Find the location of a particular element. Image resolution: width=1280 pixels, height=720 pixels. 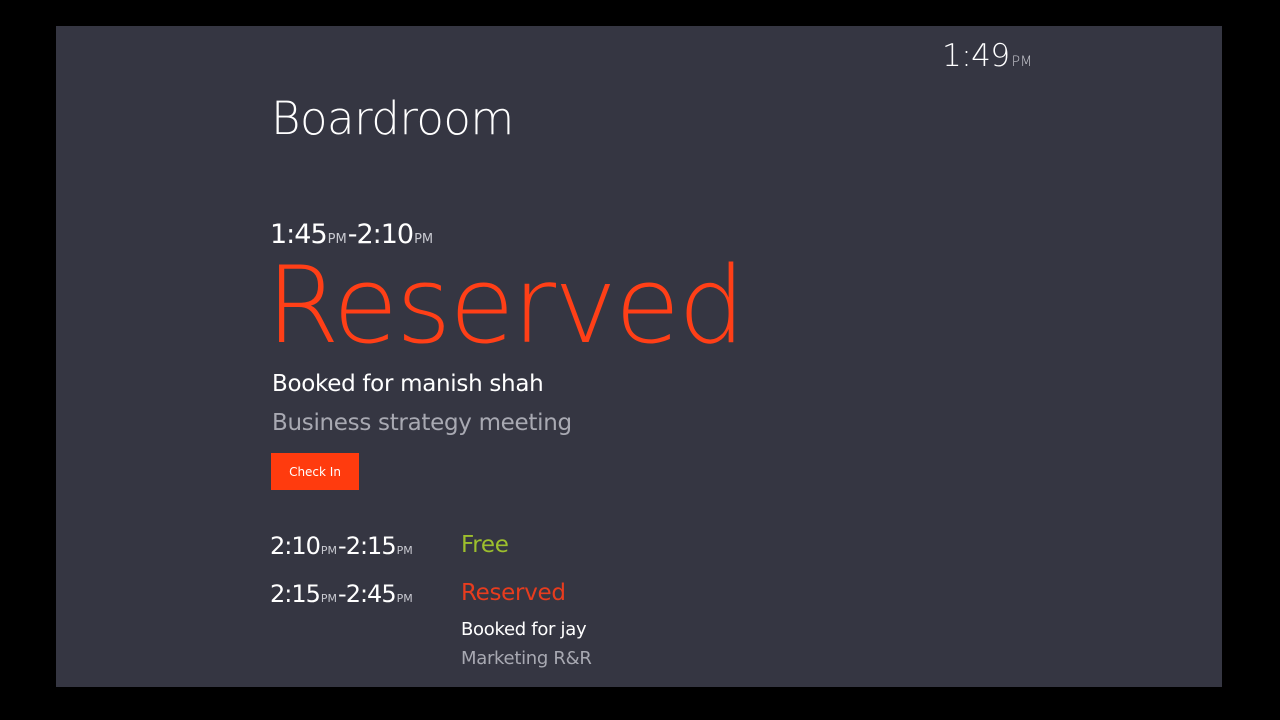

upcoming-time-range: 2:15PM-2:45PM is located at coordinates (342, 594).